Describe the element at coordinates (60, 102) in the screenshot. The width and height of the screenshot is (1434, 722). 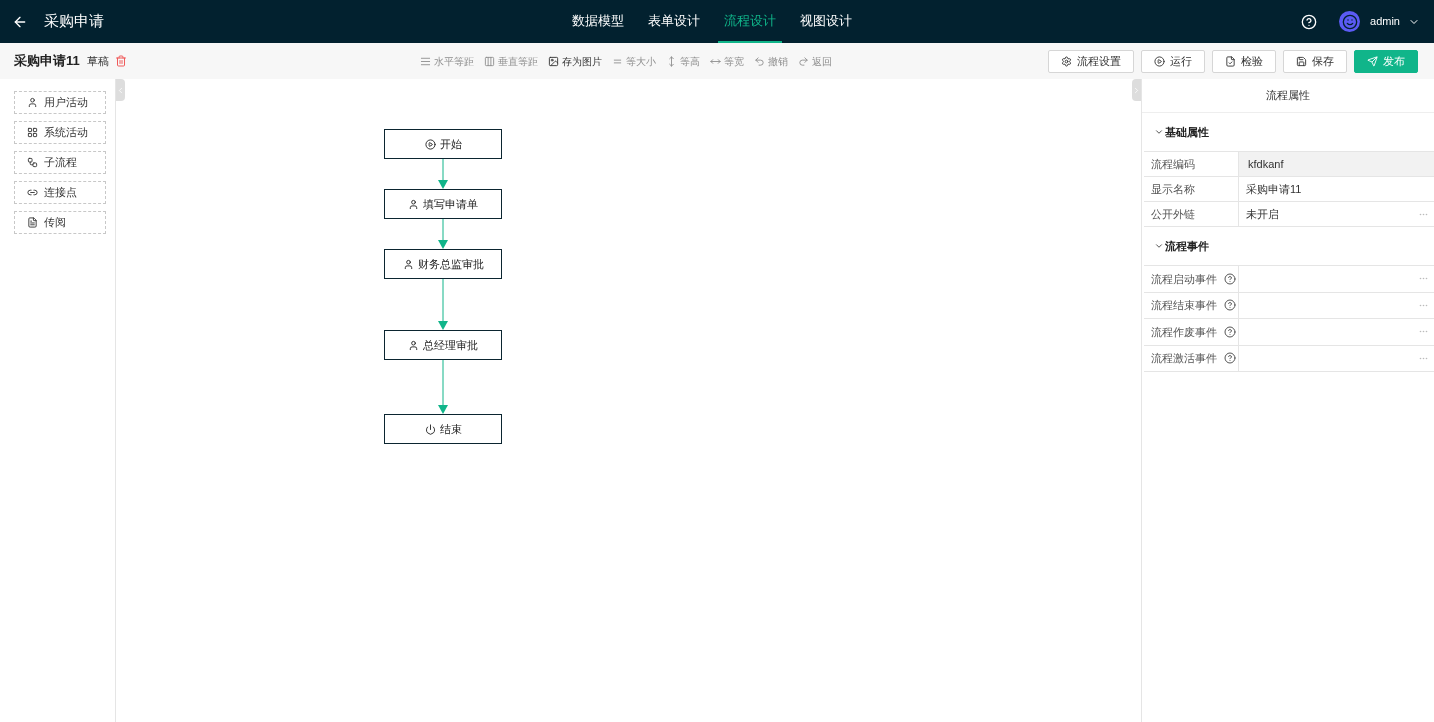
I see `palette-item: 用户活动` at that location.